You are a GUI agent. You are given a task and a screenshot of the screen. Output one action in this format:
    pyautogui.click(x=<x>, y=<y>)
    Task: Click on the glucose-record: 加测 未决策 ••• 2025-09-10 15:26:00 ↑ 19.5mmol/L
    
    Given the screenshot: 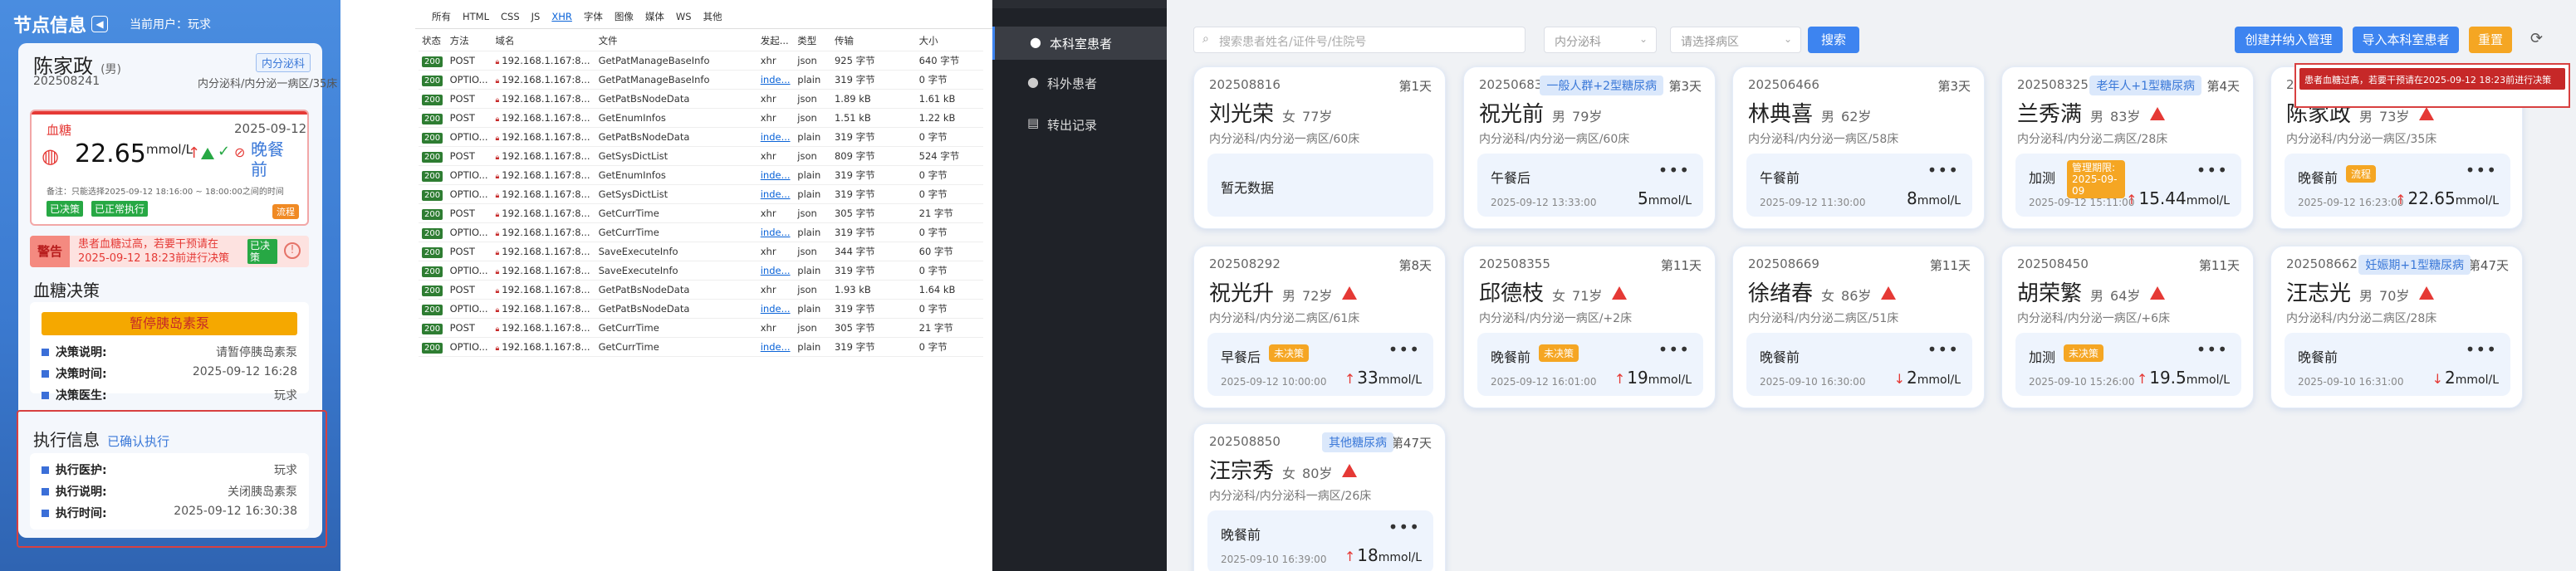 What is the action you would take?
    pyautogui.click(x=2128, y=364)
    